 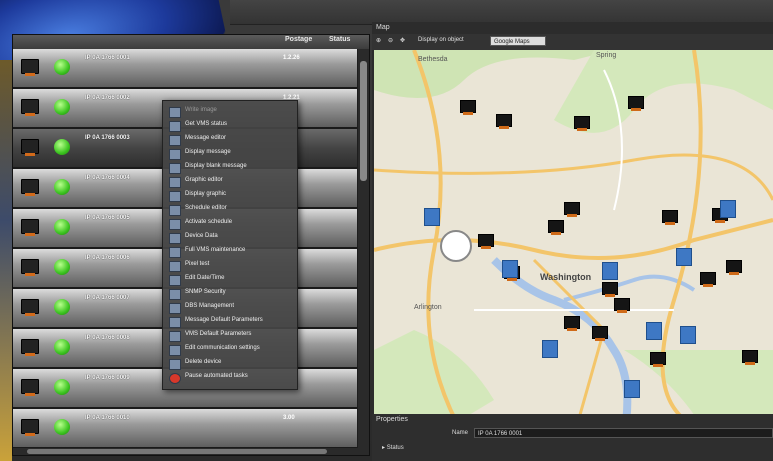 What do you see at coordinates (230, 251) in the screenshot?
I see `context-menu-item: Full VMS maintenance` at bounding box center [230, 251].